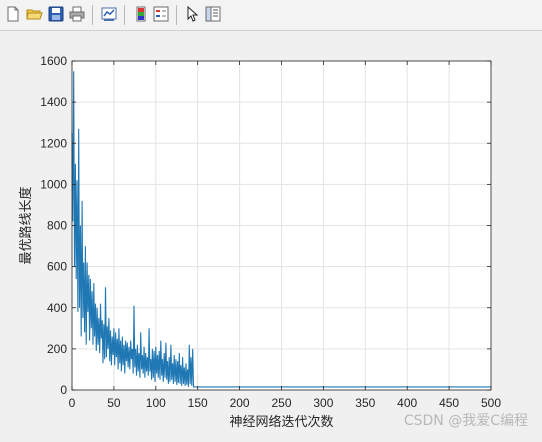 The height and width of the screenshot is (442, 542). Describe the element at coordinates (198, 403) in the screenshot. I see `x-tick-label: 150` at that location.